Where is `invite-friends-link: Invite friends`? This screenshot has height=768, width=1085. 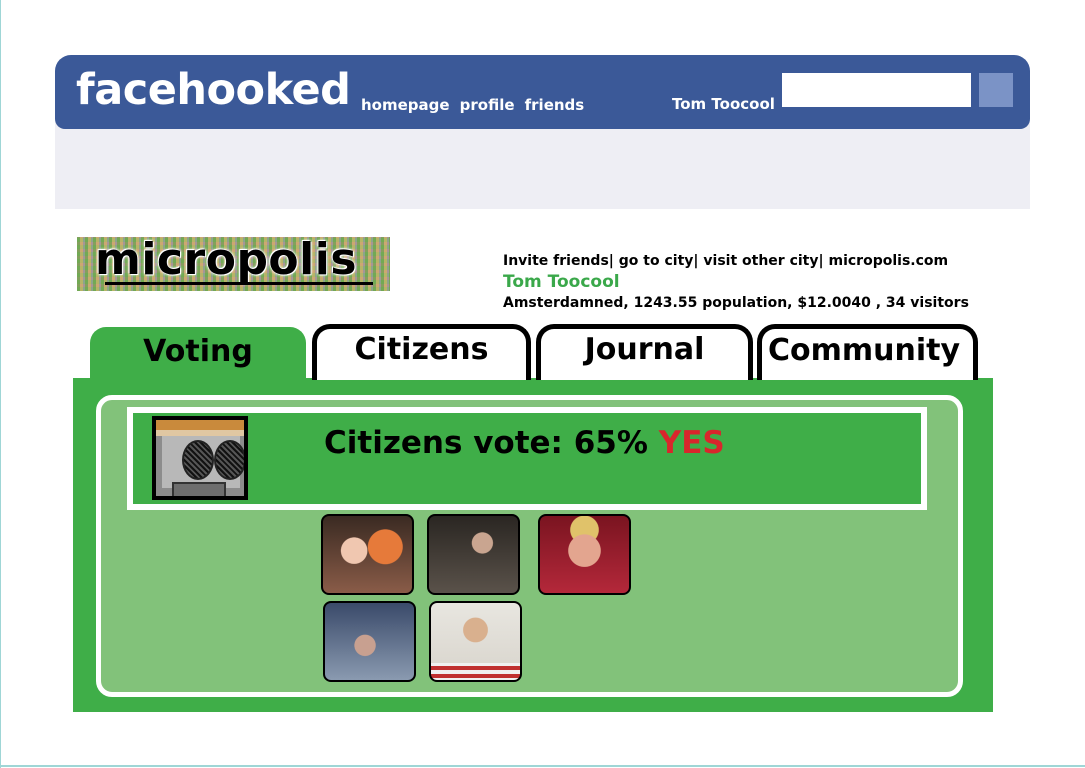
invite-friends-link: Invite friends is located at coordinates (556, 261).